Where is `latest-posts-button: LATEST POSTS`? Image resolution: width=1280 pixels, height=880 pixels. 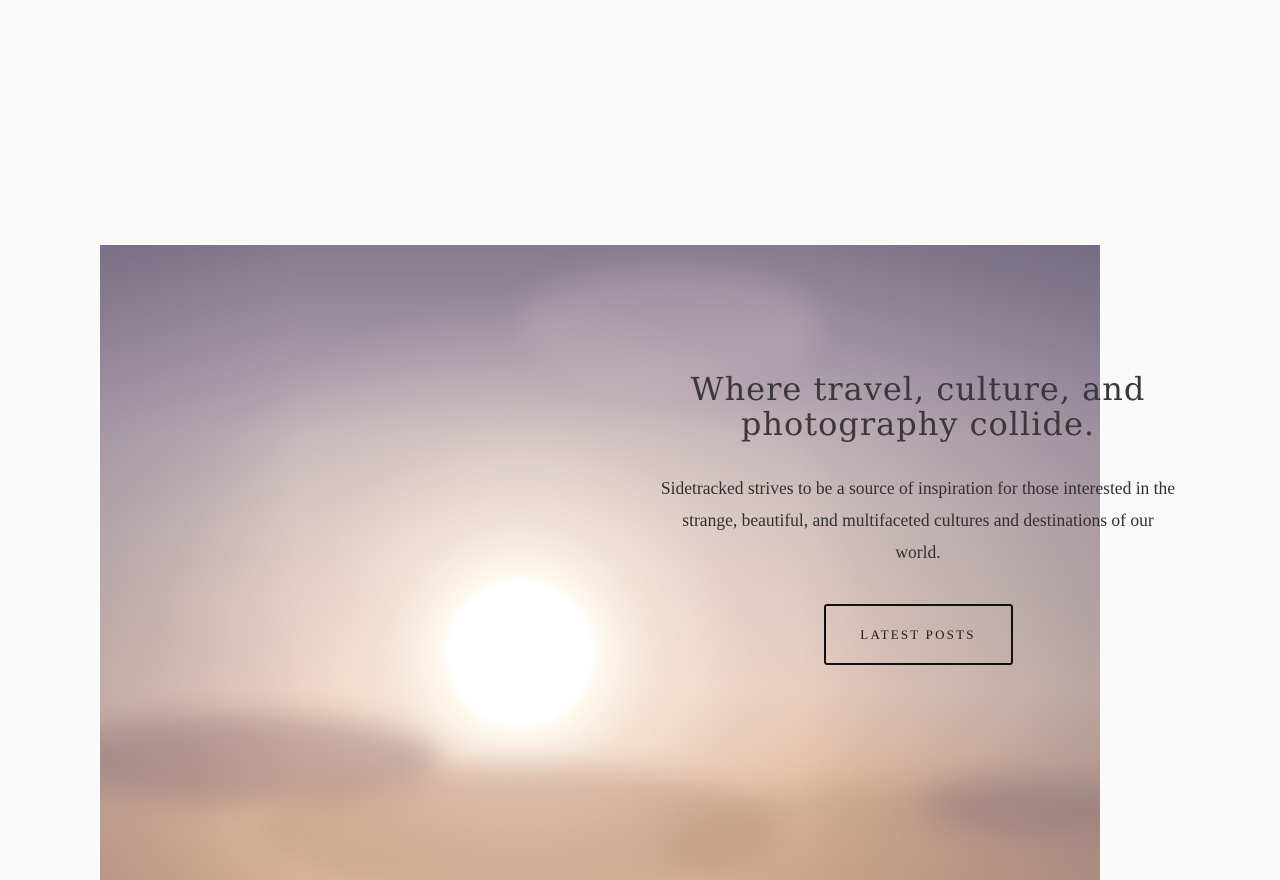 latest-posts-button: LATEST POSTS is located at coordinates (918, 634).